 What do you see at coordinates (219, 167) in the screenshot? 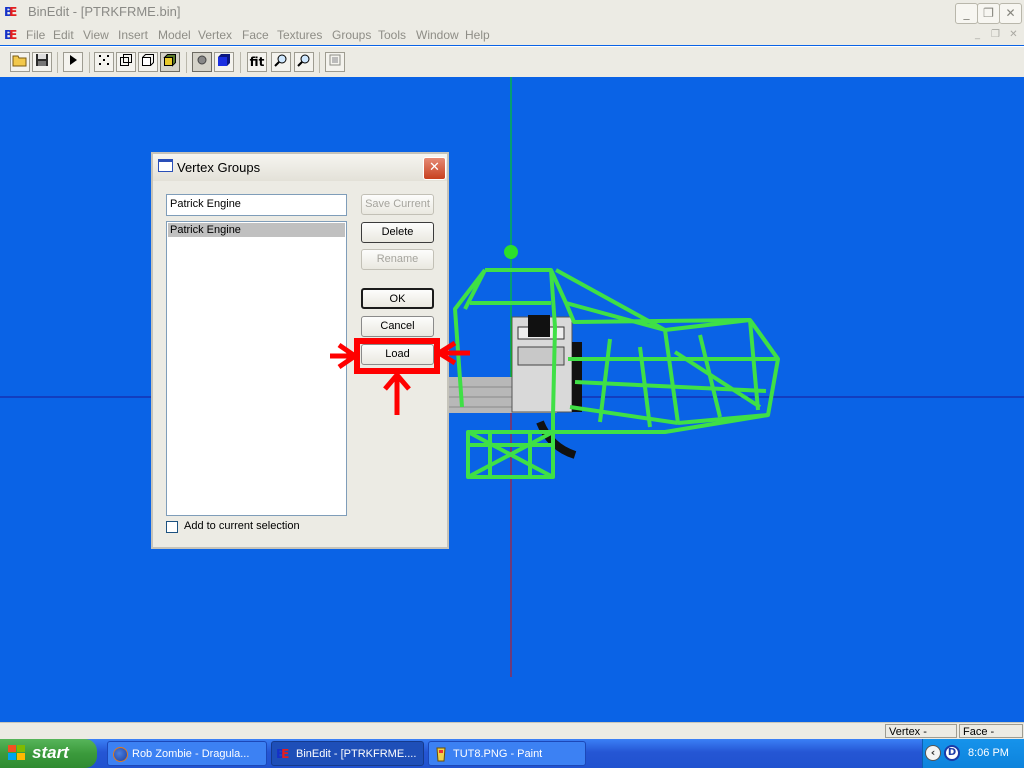
I see `dialog-title: Vertex Groups` at bounding box center [219, 167].